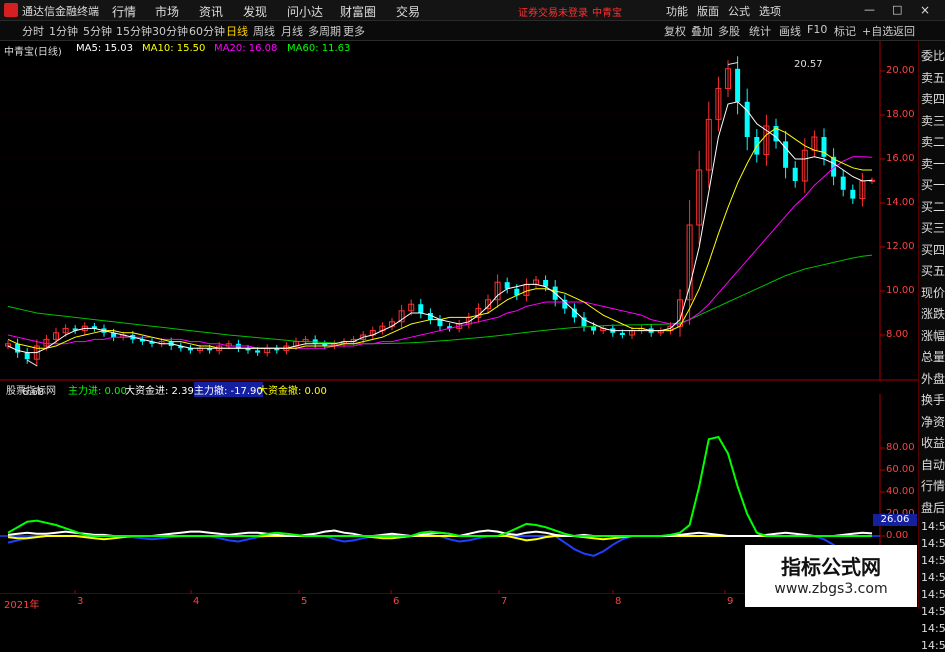 The height and width of the screenshot is (652, 945). Describe the element at coordinates (305, 11) in the screenshot. I see `menu-ask: 问小达` at that location.